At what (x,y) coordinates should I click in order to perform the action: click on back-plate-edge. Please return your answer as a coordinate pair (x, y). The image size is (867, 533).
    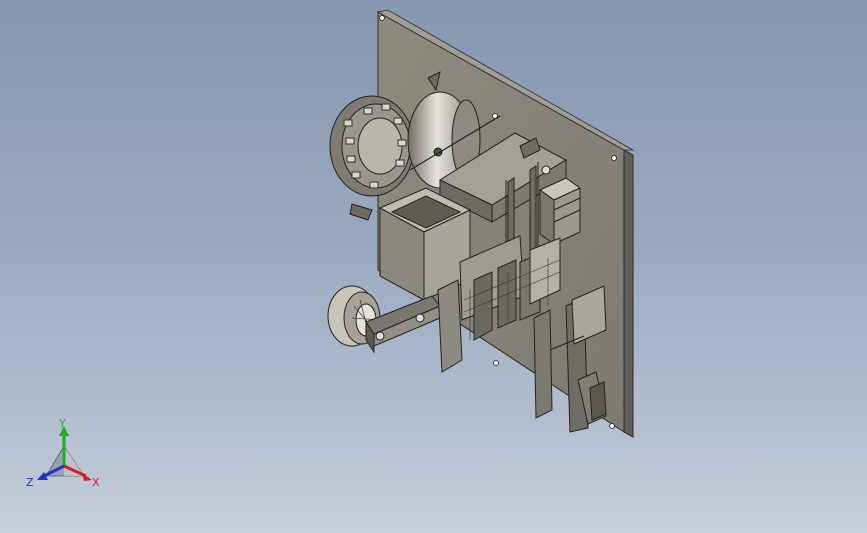
    Looking at the image, I should click on (628, 293).